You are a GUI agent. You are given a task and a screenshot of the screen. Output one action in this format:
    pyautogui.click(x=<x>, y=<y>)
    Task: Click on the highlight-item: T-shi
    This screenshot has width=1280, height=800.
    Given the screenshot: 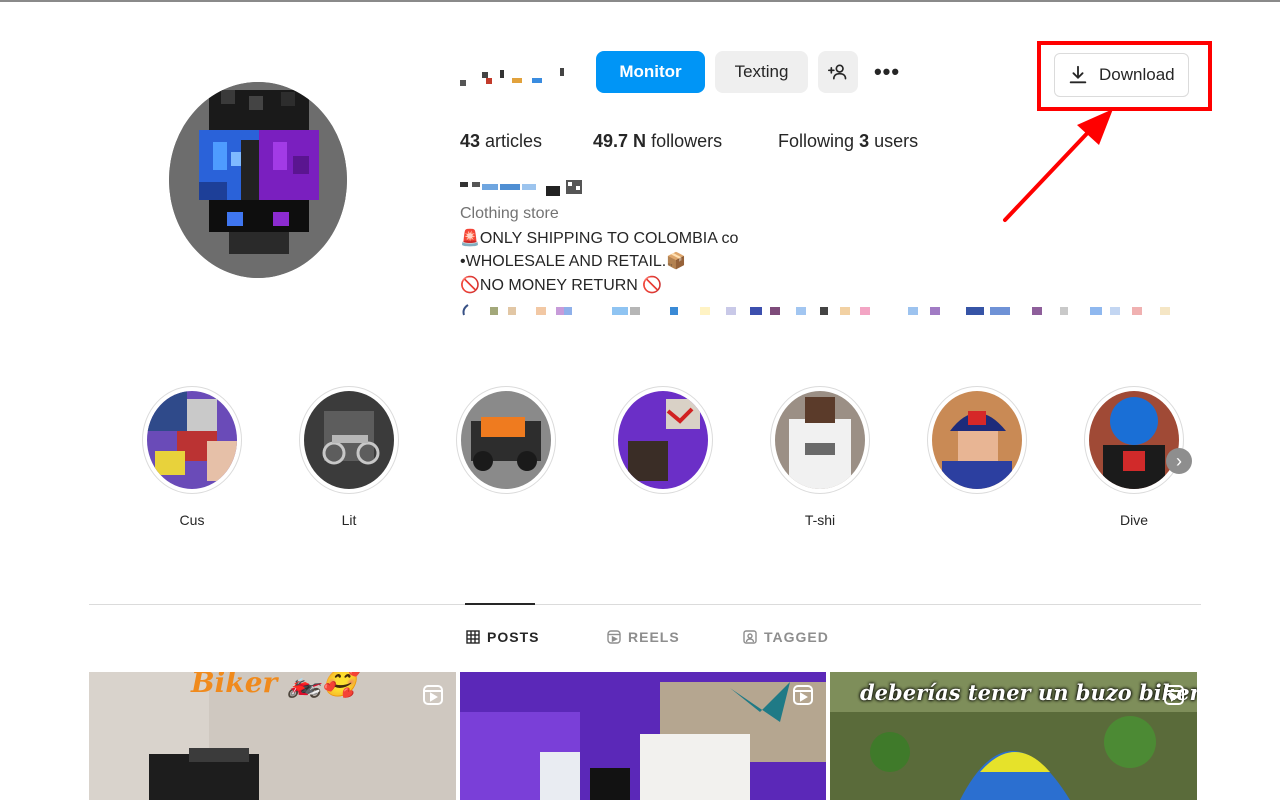 What is the action you would take?
    pyautogui.click(x=820, y=457)
    